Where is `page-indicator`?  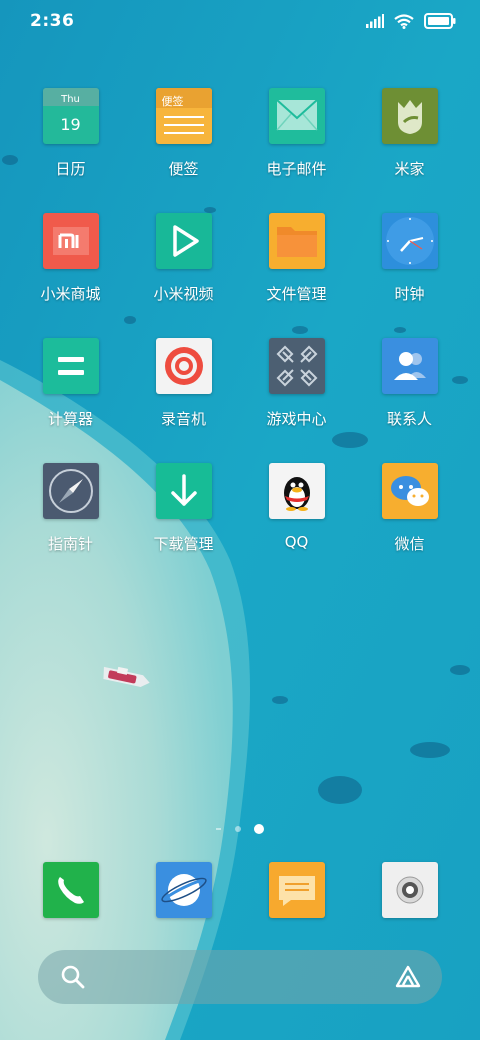
page-indicator is located at coordinates (240, 829).